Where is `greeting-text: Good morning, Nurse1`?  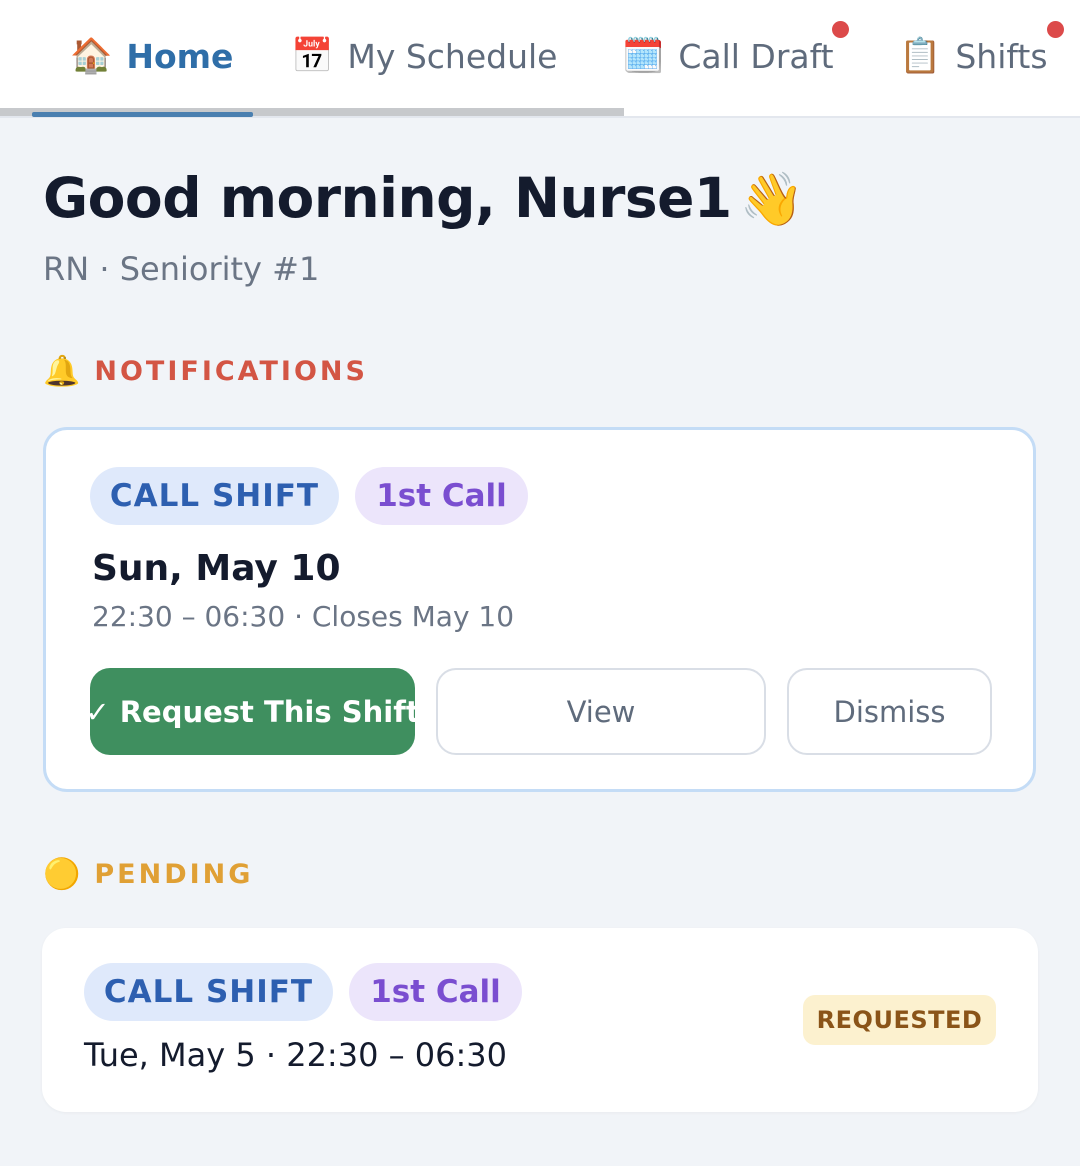 greeting-text: Good morning, Nurse1 is located at coordinates (387, 198).